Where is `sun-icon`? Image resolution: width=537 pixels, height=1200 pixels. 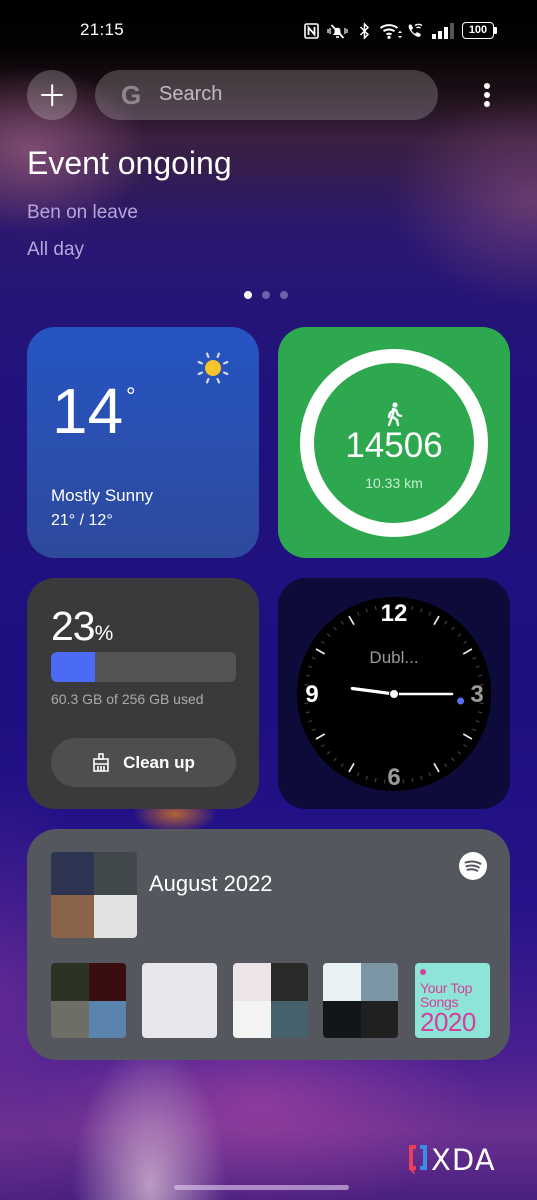
sun-icon is located at coordinates (213, 368).